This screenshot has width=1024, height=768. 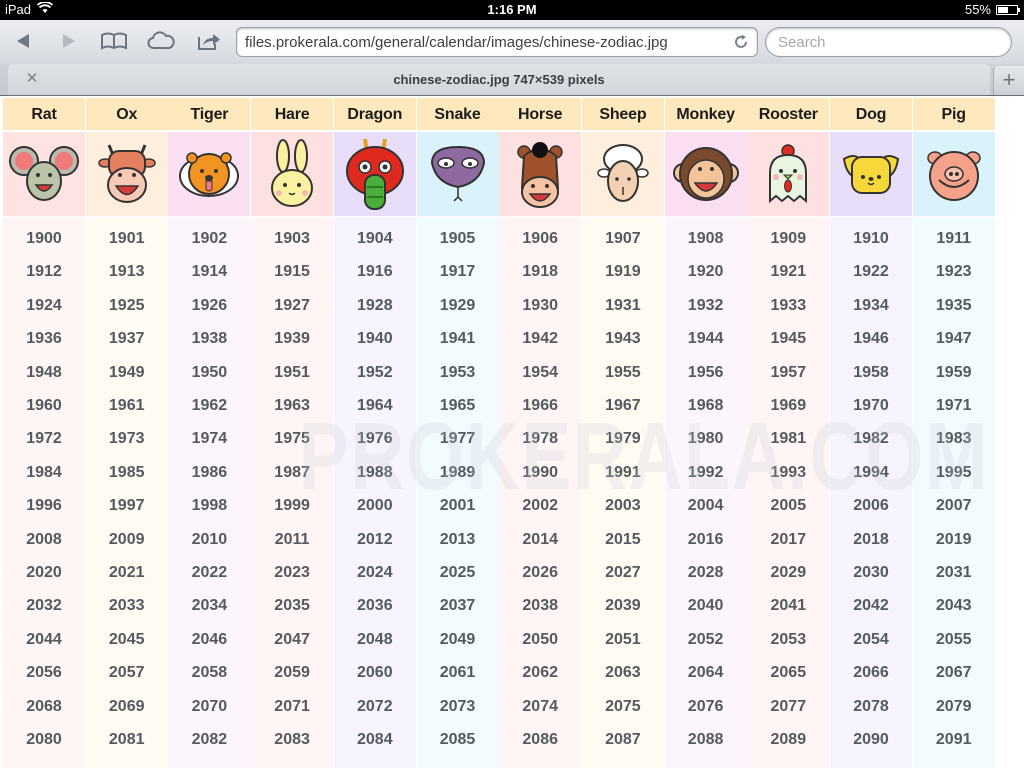 I want to click on rat-face-icon, so click(x=44, y=174).